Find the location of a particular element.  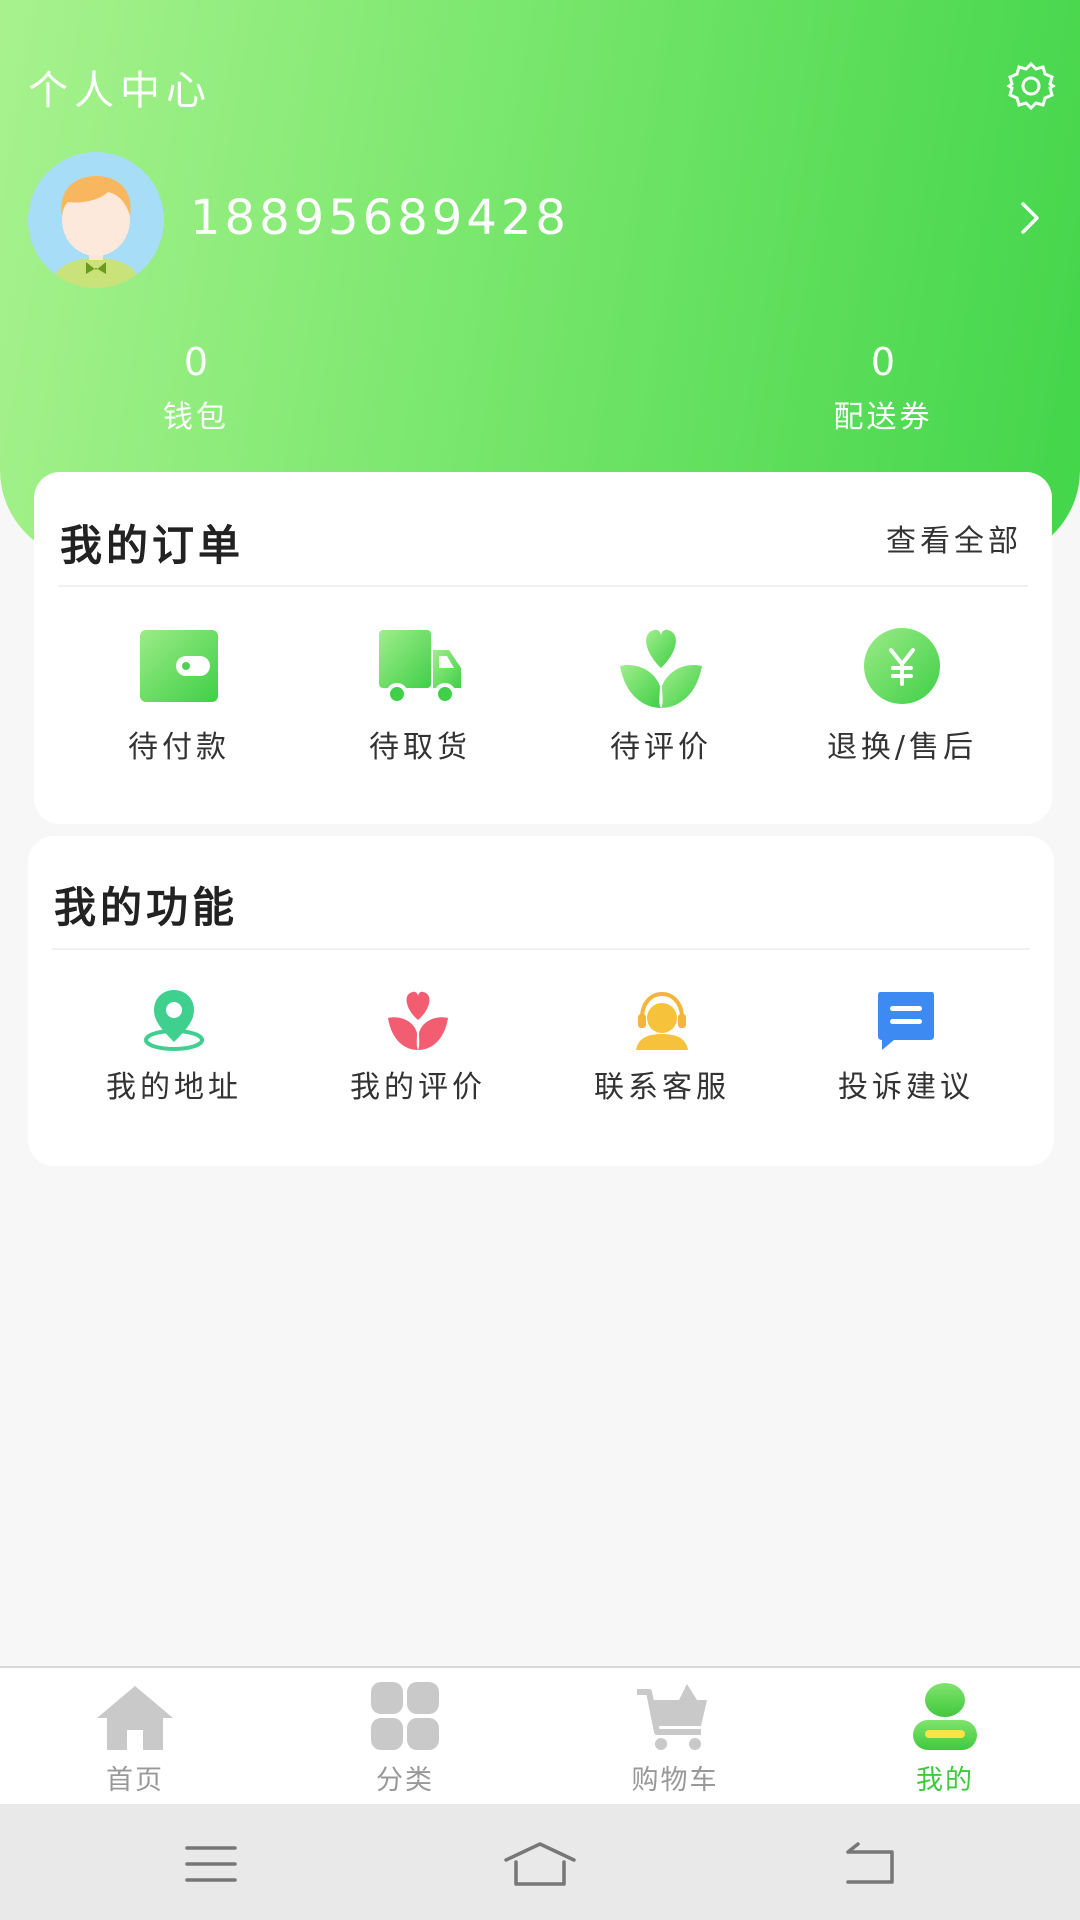

my-address-item: 我的地址 is located at coordinates (174, 1047).